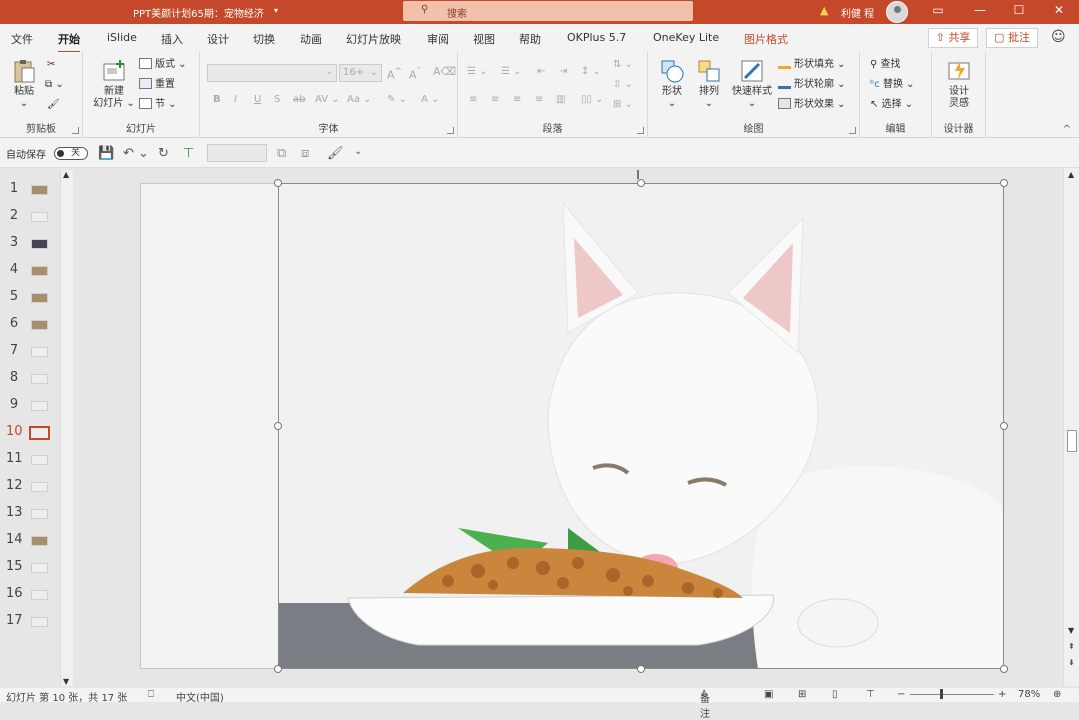 Image resolution: width=1079 pixels, height=720 pixels. Describe the element at coordinates (430, 100) in the screenshot. I see `font-color-icon: A ⌄` at that location.